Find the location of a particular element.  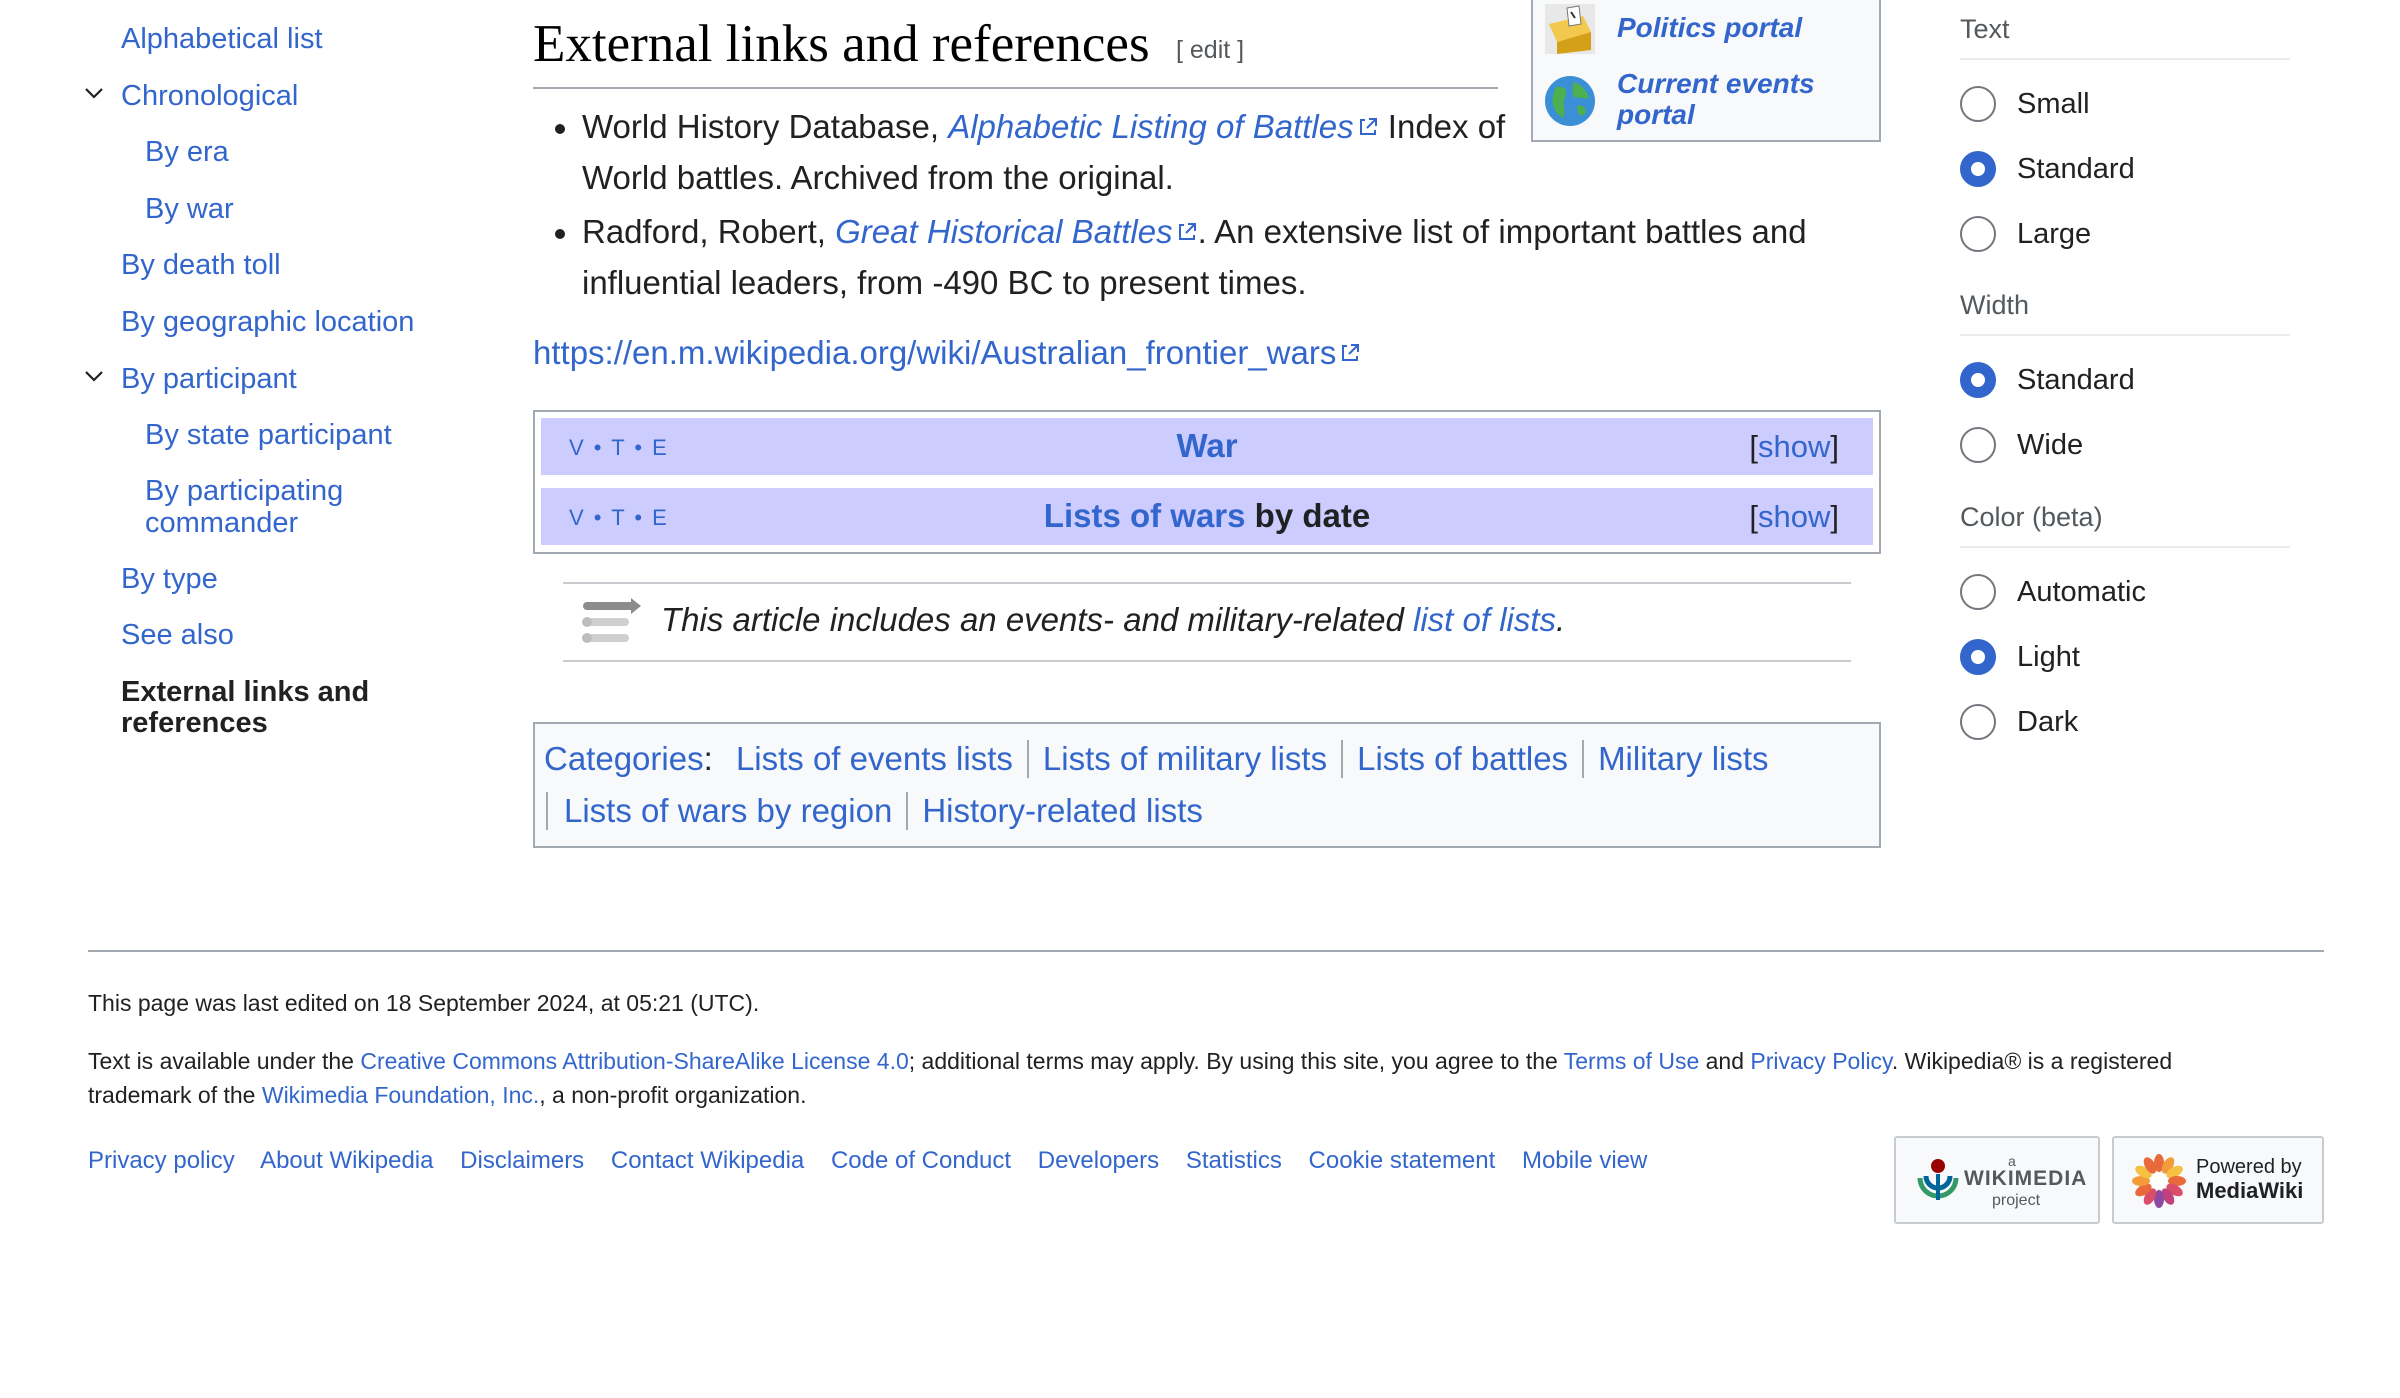

radio-dark is located at coordinates (1978, 722).